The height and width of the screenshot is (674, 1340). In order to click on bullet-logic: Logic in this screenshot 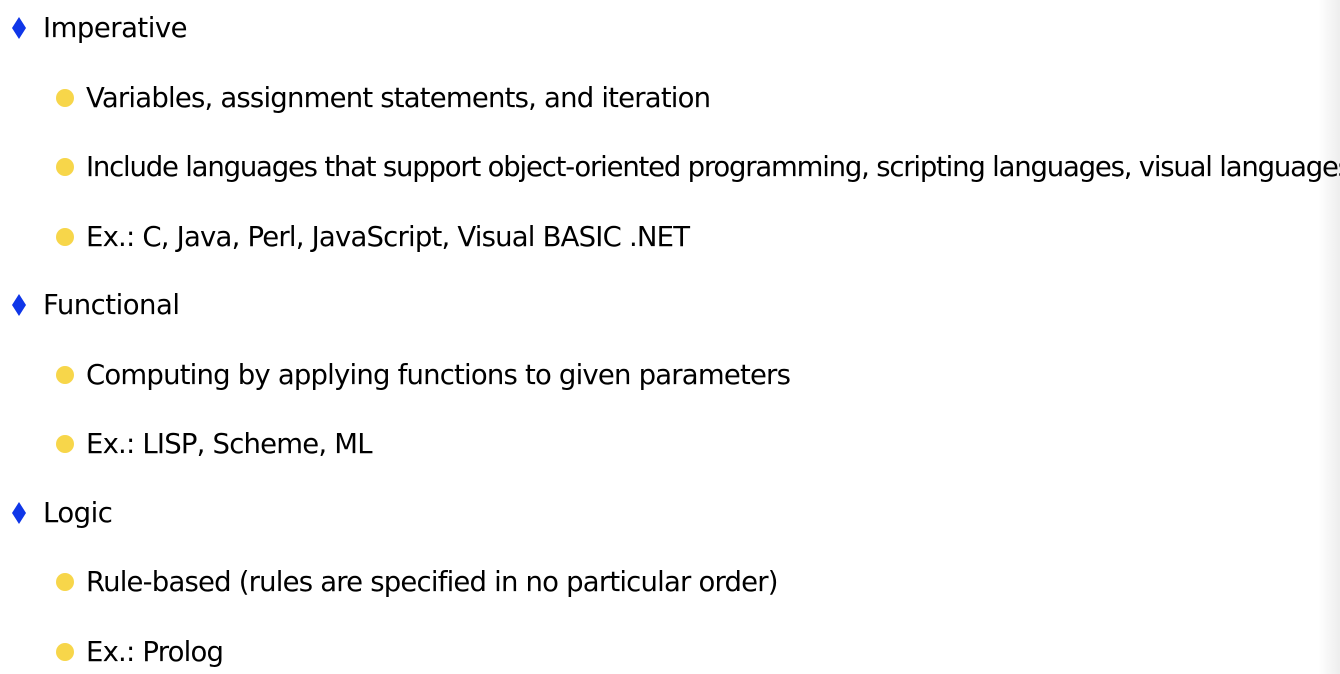, I will do `click(60, 513)`.